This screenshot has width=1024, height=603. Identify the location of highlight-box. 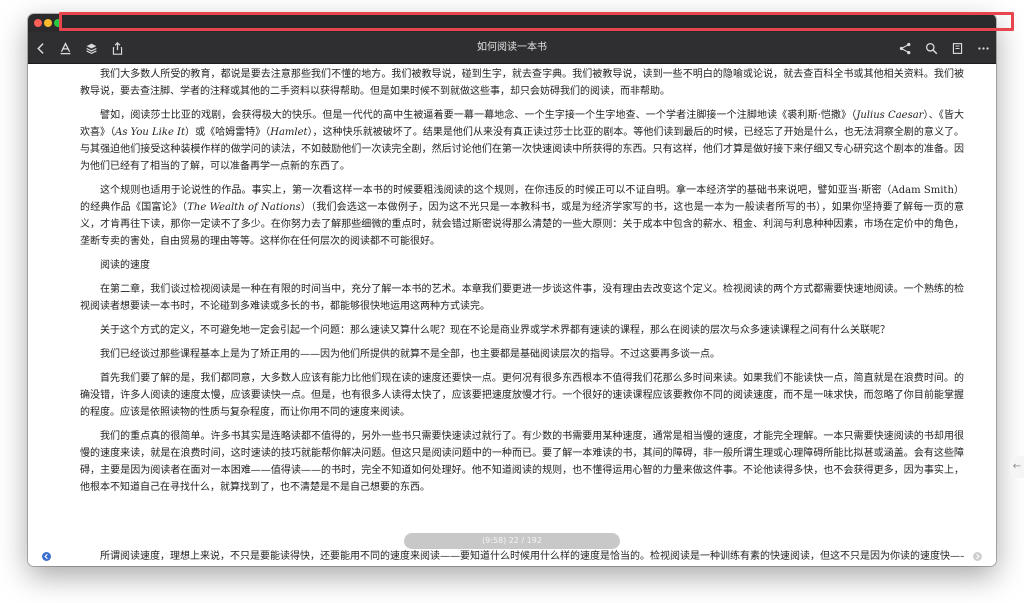
(536, 21).